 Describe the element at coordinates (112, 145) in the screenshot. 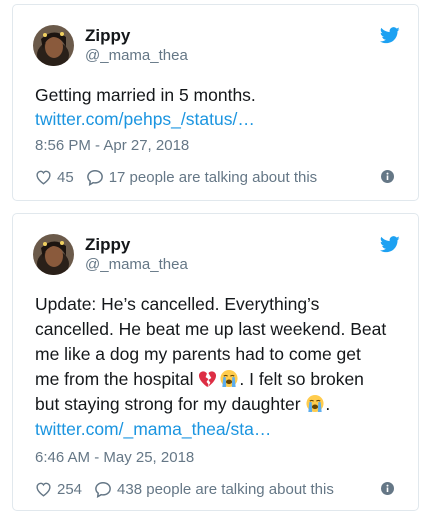

I see `timestamp: 8:56 PM - Apr 27, 2018` at that location.